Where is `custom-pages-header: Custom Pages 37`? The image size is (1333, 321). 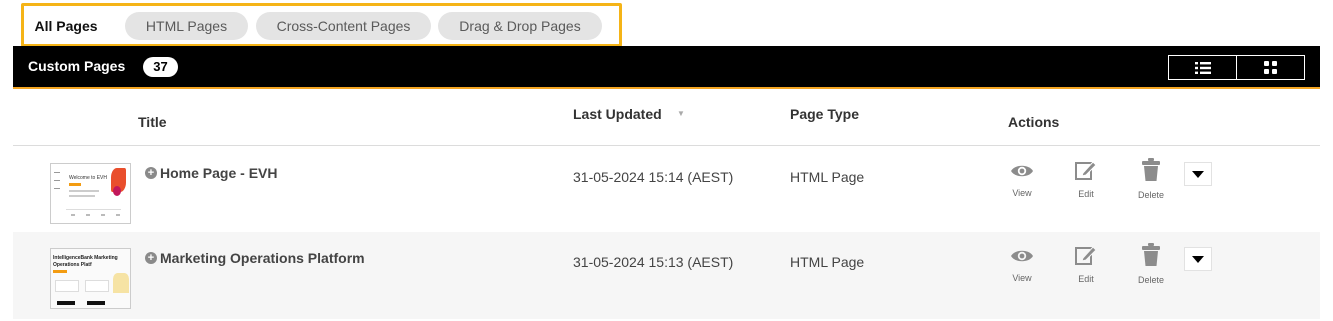 custom-pages-header: Custom Pages 37 is located at coordinates (666, 67).